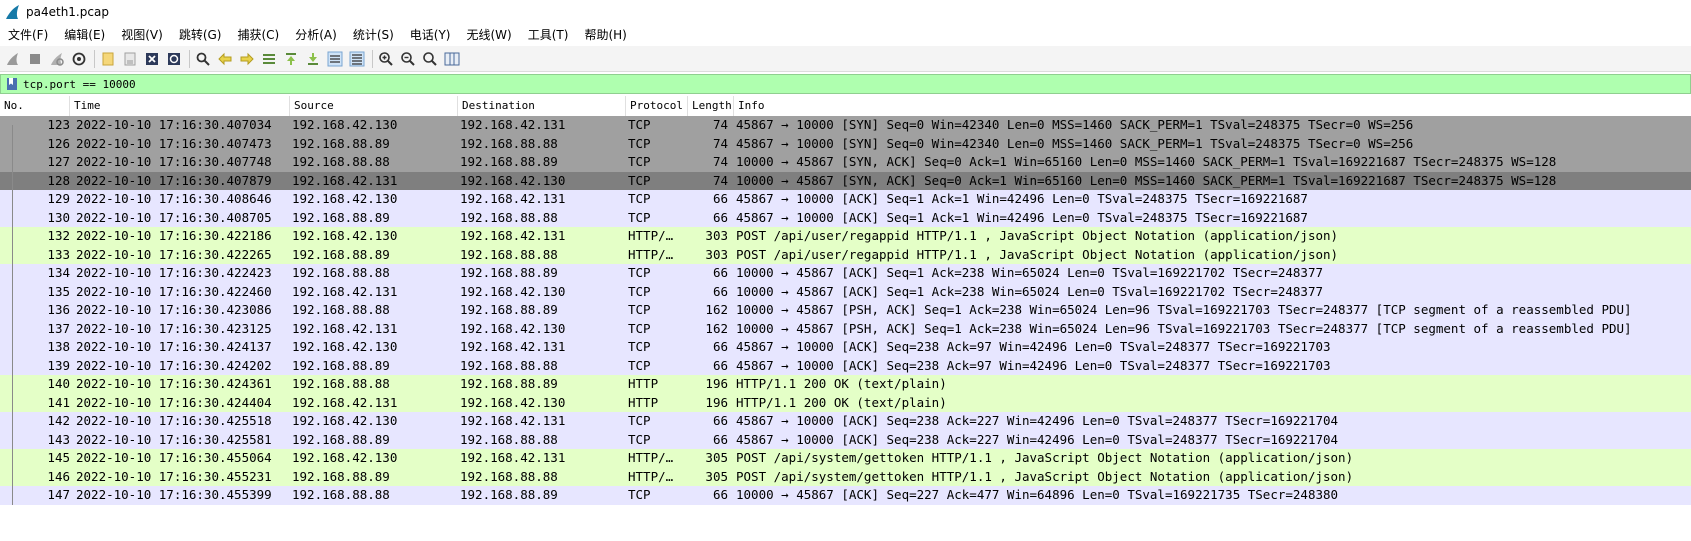  What do you see at coordinates (720, 198) in the screenshot?
I see `packet-length: 66` at bounding box center [720, 198].